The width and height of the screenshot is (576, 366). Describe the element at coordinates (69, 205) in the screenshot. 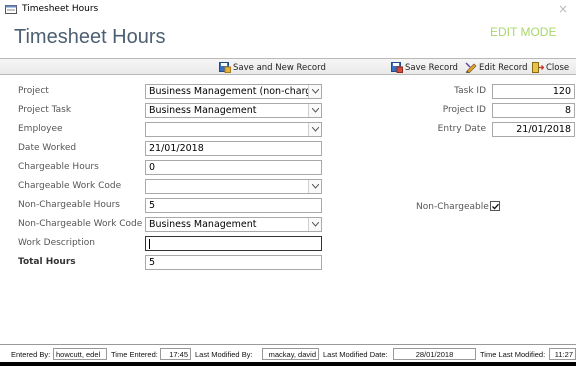

I see `non-chargeable-hours-label: Non-Chargeable Hours` at that location.